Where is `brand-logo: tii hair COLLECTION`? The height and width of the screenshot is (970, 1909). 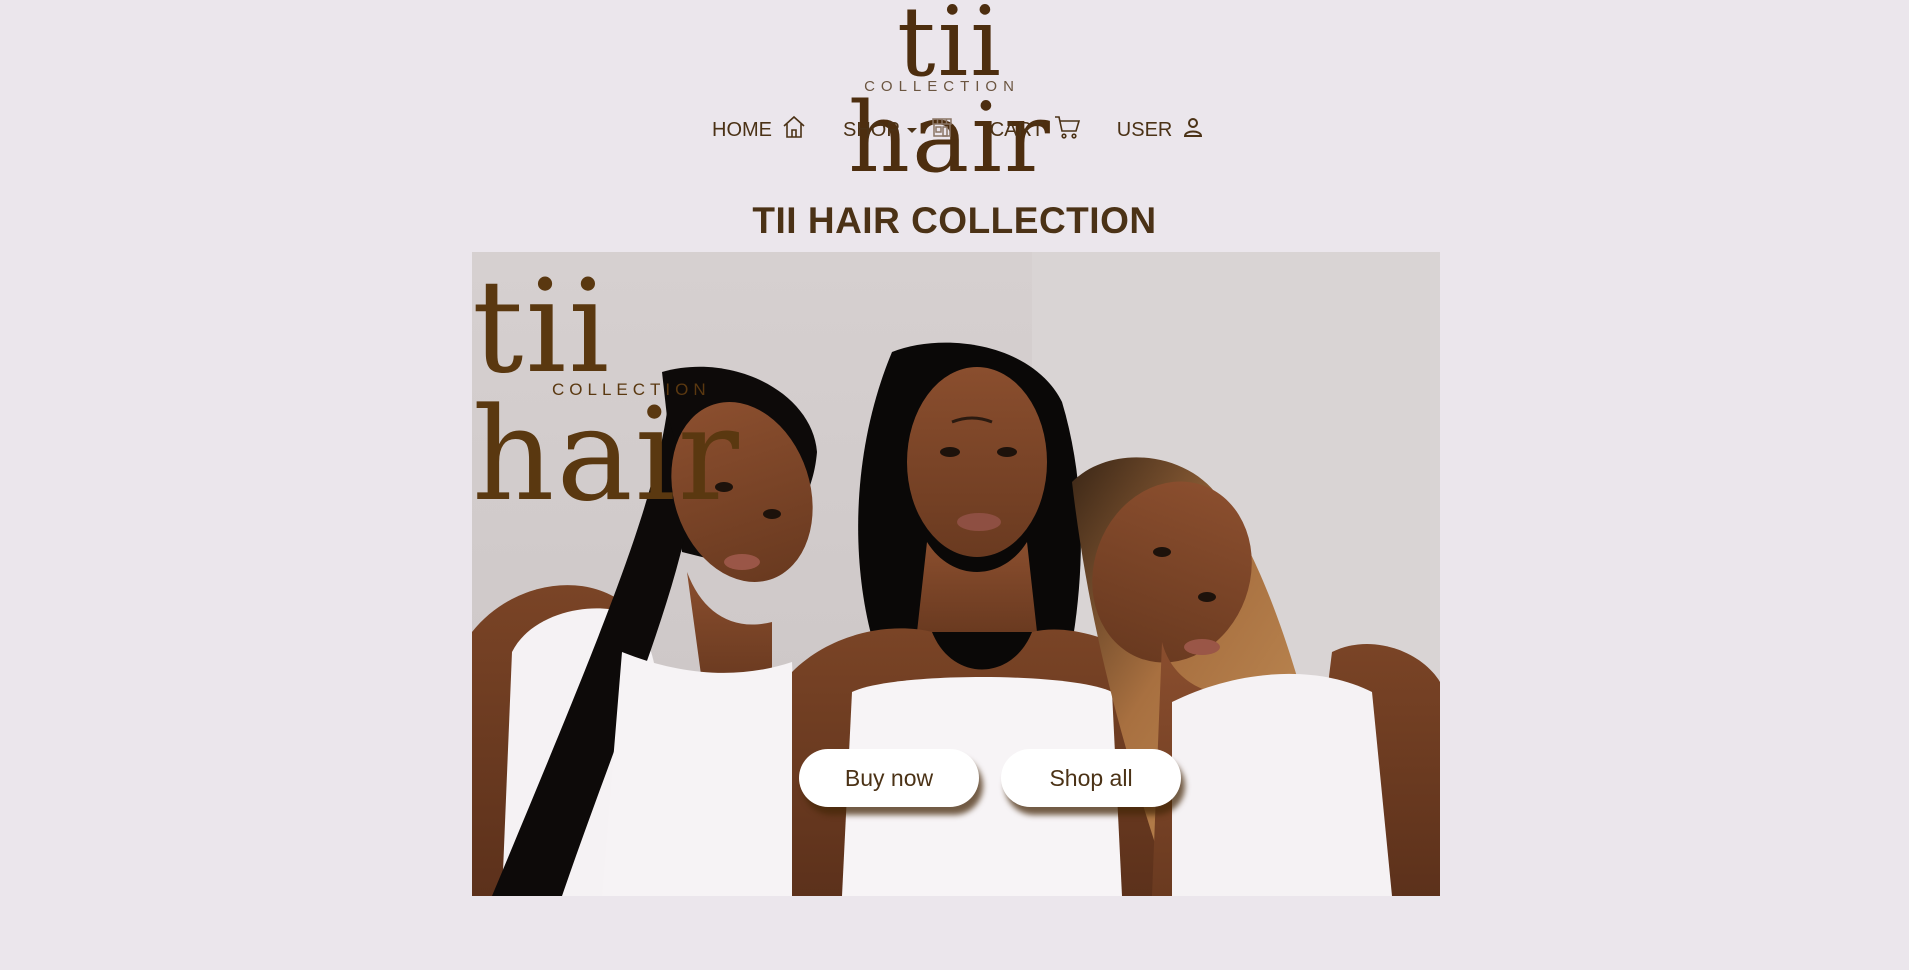 brand-logo: tii hair COLLECTION is located at coordinates (950, 93).